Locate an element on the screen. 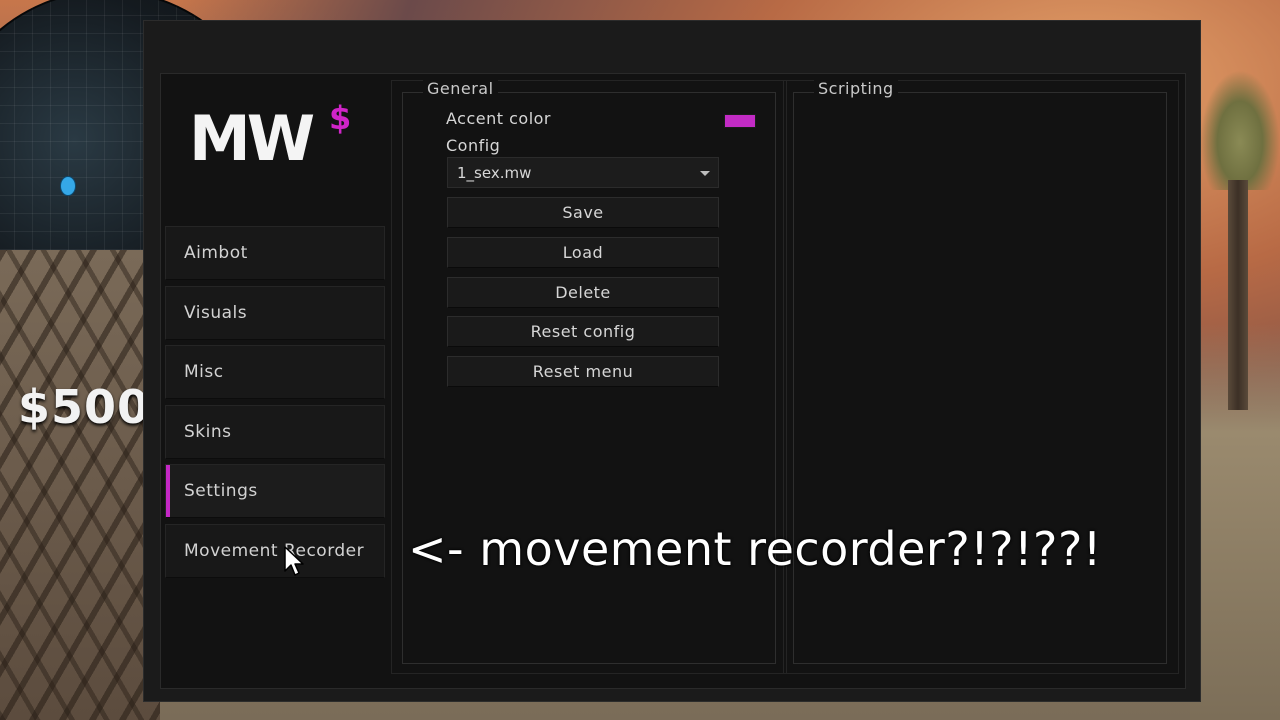 The height and width of the screenshot is (720, 1280). save-button: Save is located at coordinates (583, 212).